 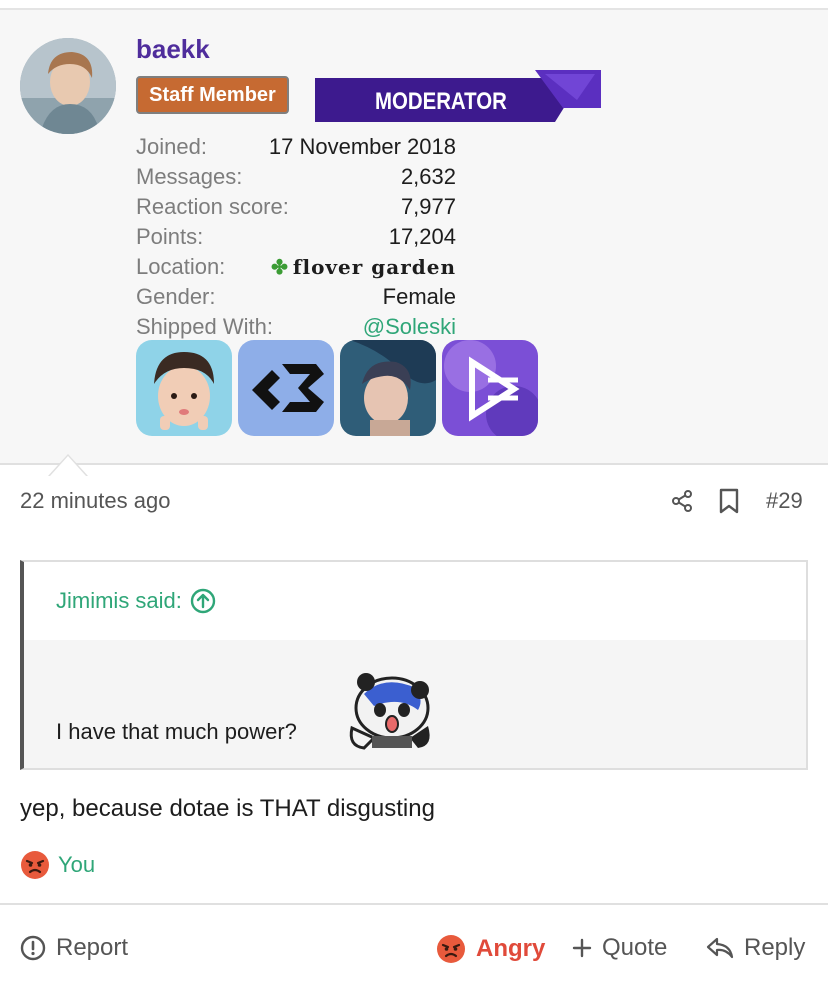 I want to click on ship-logo-blue, so click(x=286, y=388).